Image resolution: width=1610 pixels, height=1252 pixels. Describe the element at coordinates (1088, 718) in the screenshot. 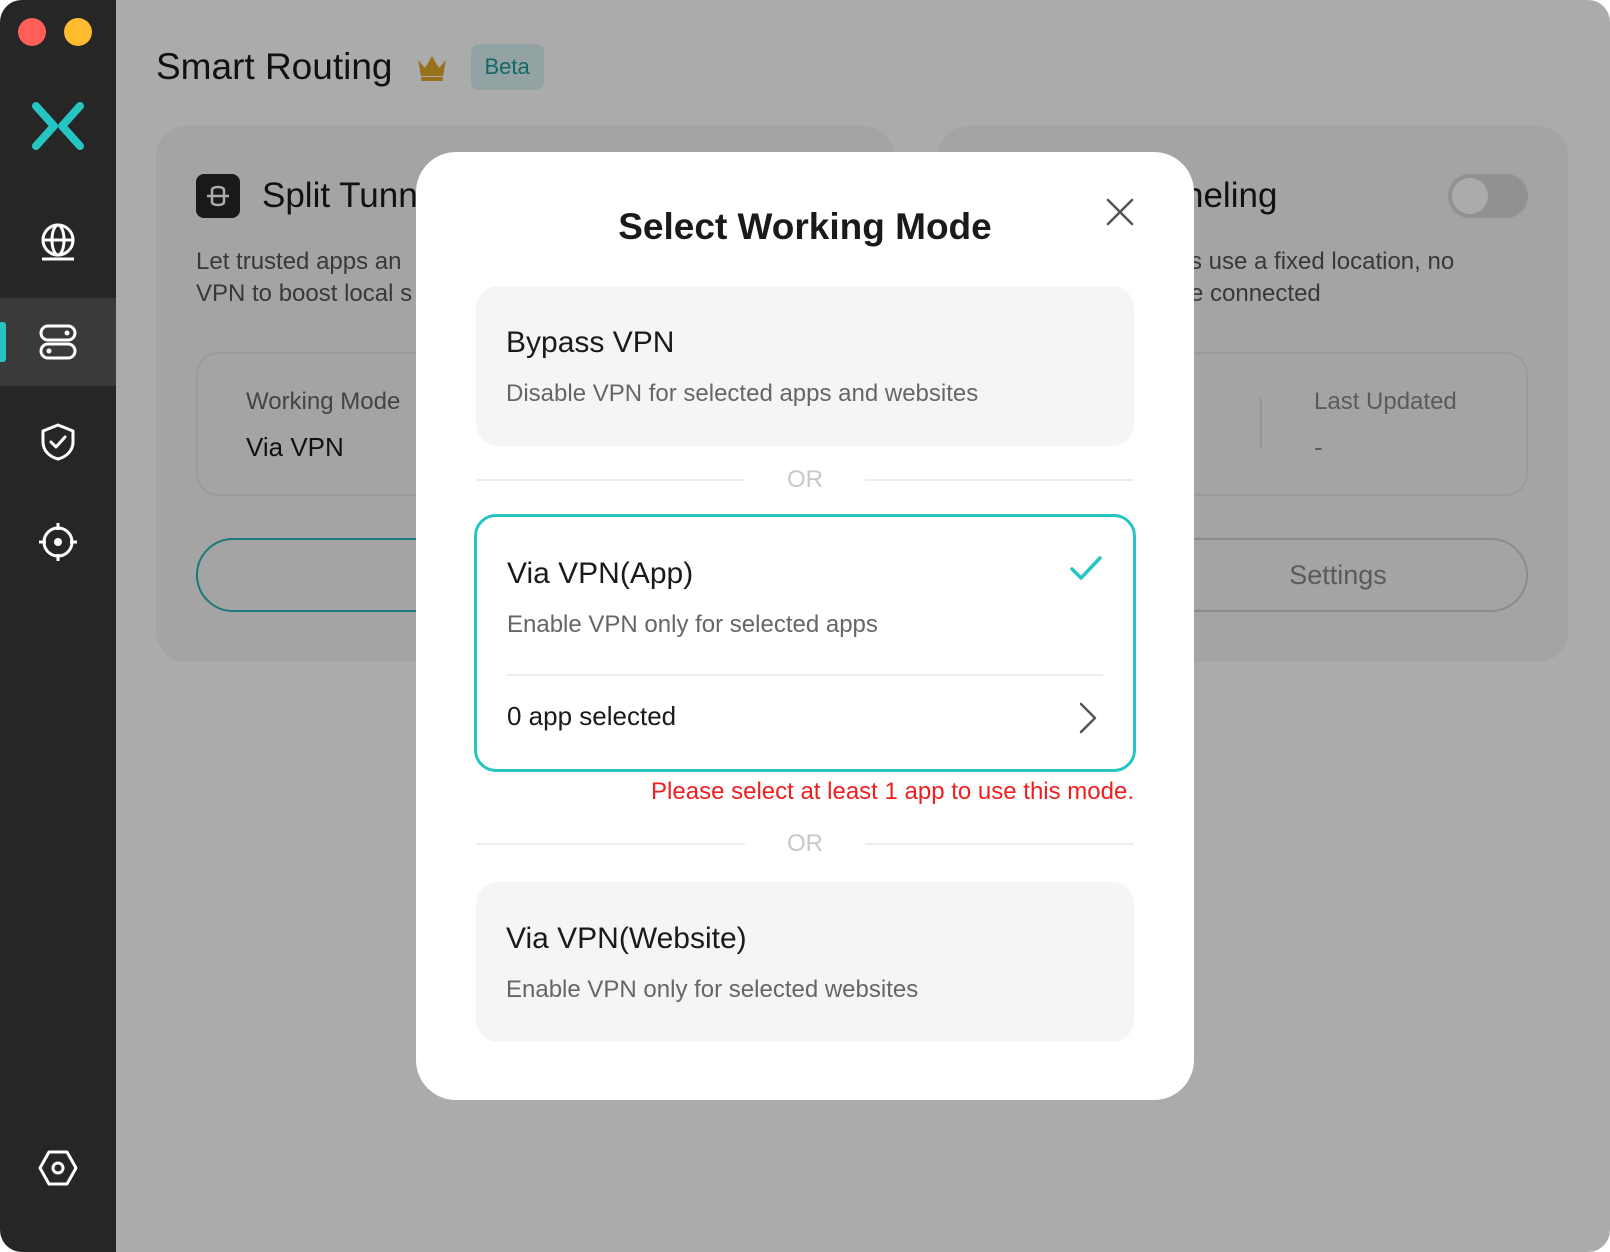

I see `chevron-right-icon` at that location.